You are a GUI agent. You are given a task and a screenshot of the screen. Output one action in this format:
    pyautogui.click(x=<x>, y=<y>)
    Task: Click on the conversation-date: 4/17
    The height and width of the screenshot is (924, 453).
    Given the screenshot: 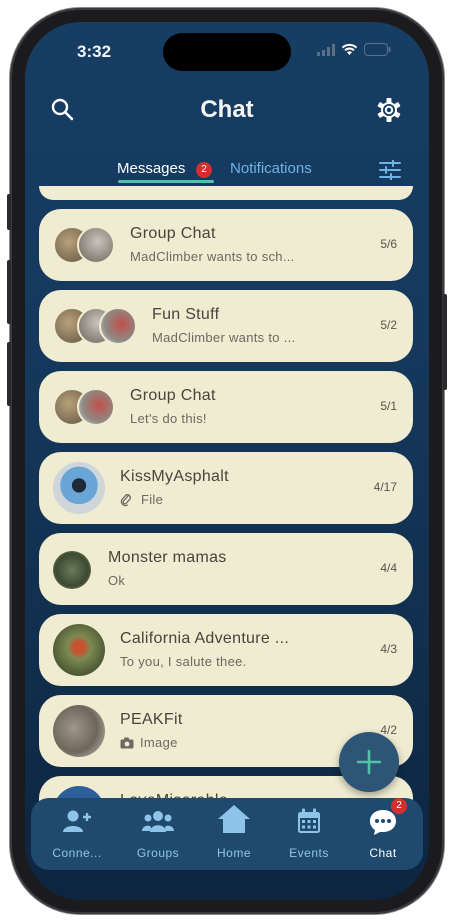 What is the action you would take?
    pyautogui.click(x=385, y=487)
    